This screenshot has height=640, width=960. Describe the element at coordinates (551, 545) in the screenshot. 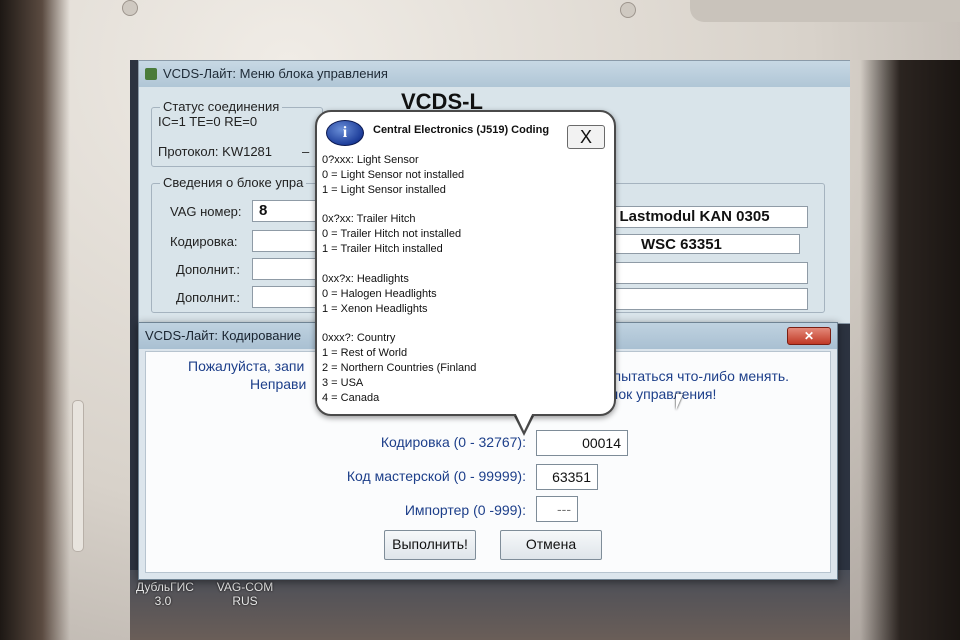

I see `cancel-button: Отмена` at that location.